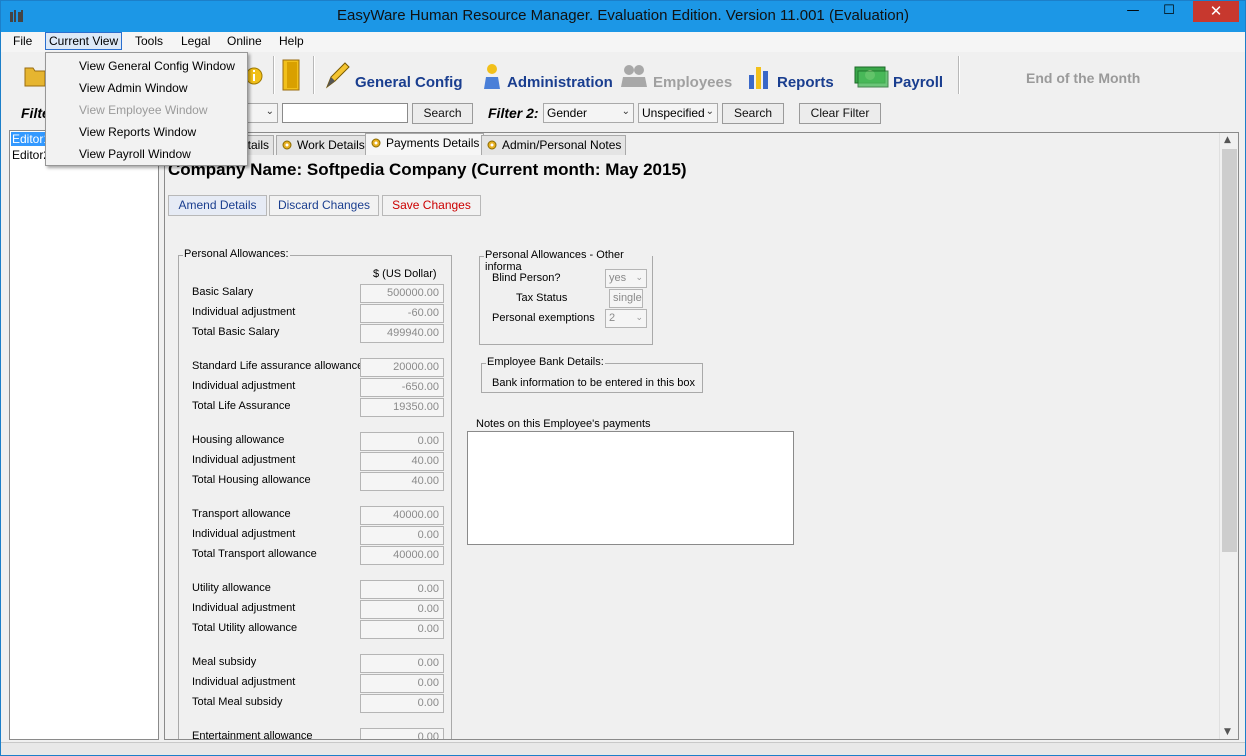  What do you see at coordinates (1216, 11) in the screenshot?
I see `close-button: ✕` at bounding box center [1216, 11].